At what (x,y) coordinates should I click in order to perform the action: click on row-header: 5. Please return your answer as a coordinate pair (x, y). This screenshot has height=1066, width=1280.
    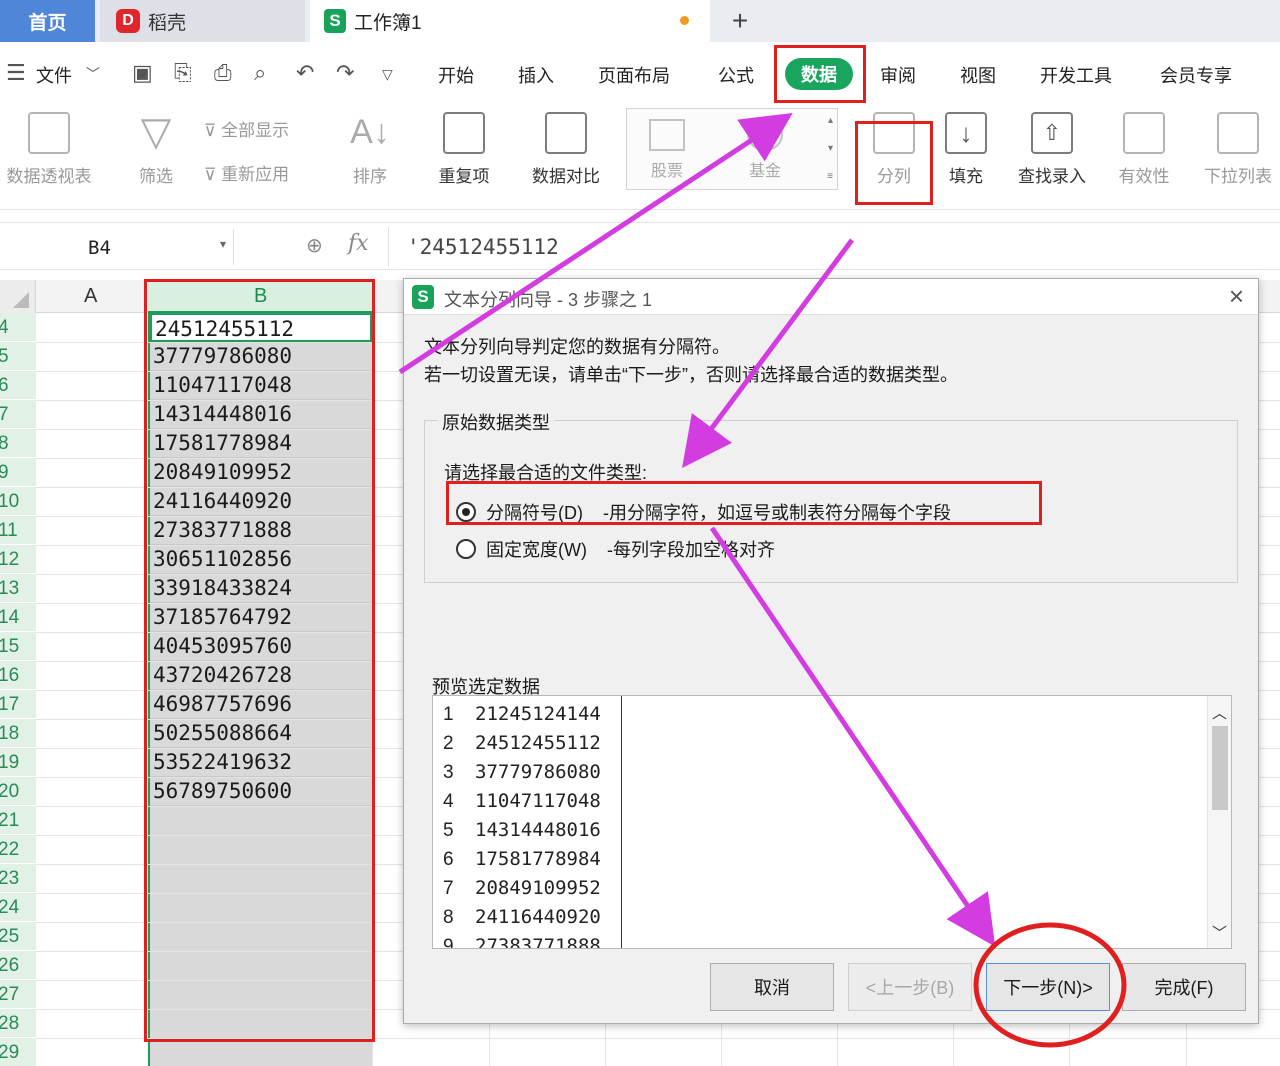
    Looking at the image, I should click on (18, 356).